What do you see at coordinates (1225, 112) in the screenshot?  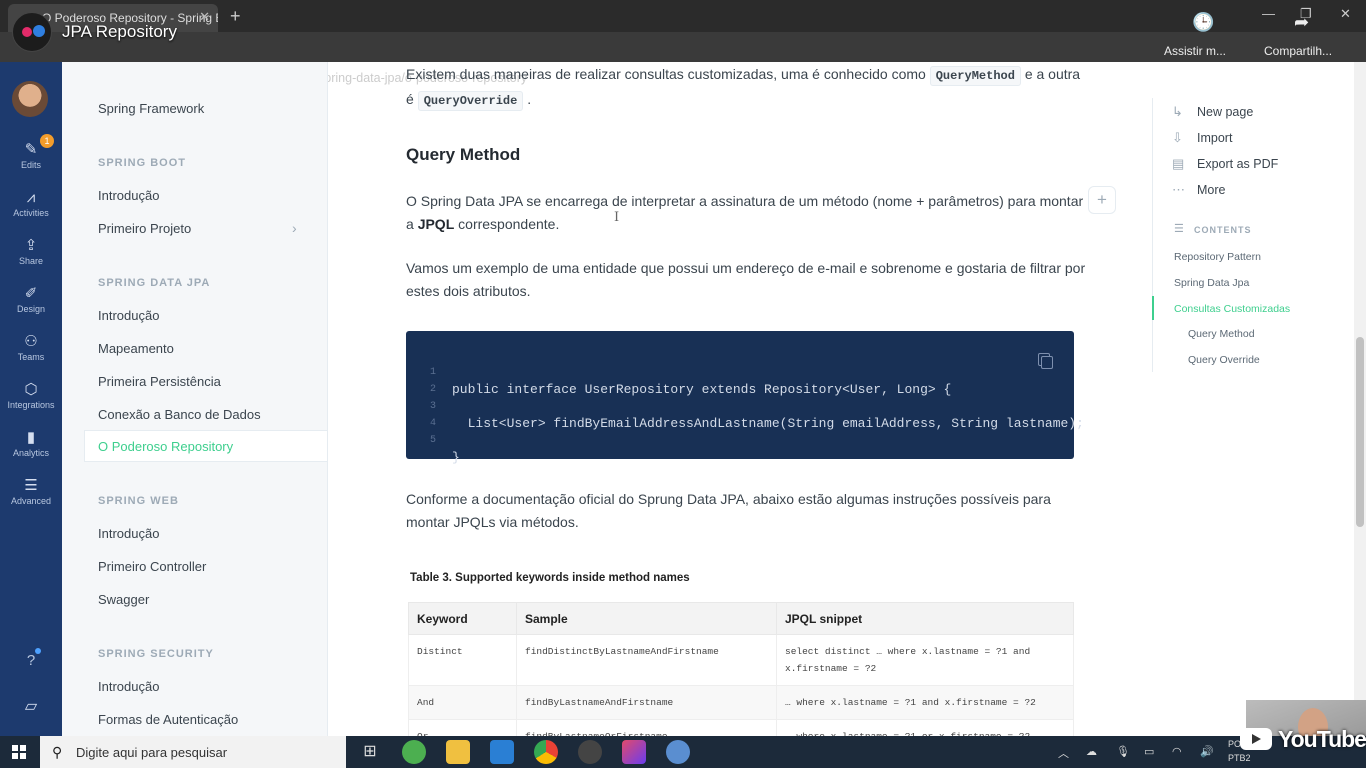 I see `new-page-button: New page` at bounding box center [1225, 112].